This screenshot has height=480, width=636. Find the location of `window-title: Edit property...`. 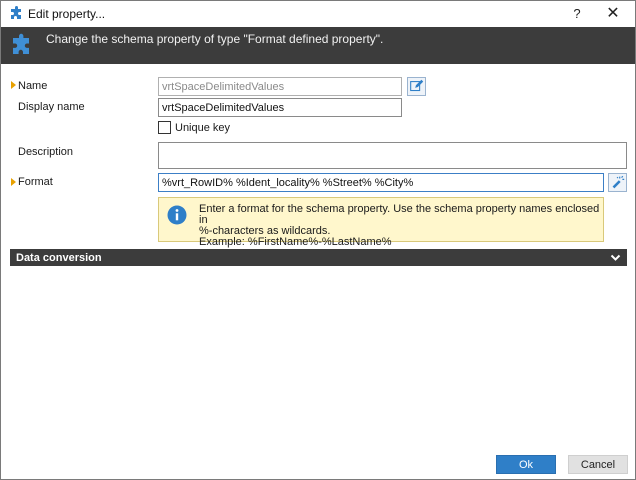

window-title: Edit property... is located at coordinates (67, 14).